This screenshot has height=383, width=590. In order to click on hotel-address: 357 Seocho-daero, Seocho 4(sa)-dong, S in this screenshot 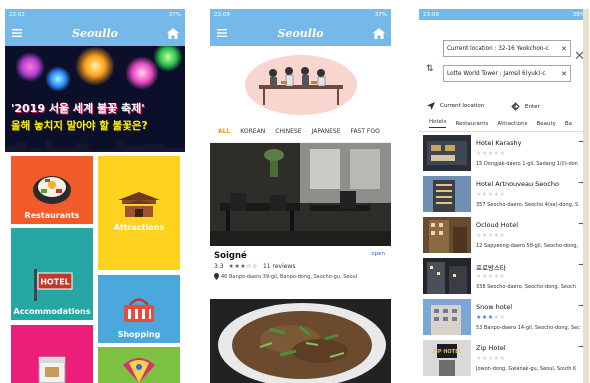, I will do `click(527, 205)`.